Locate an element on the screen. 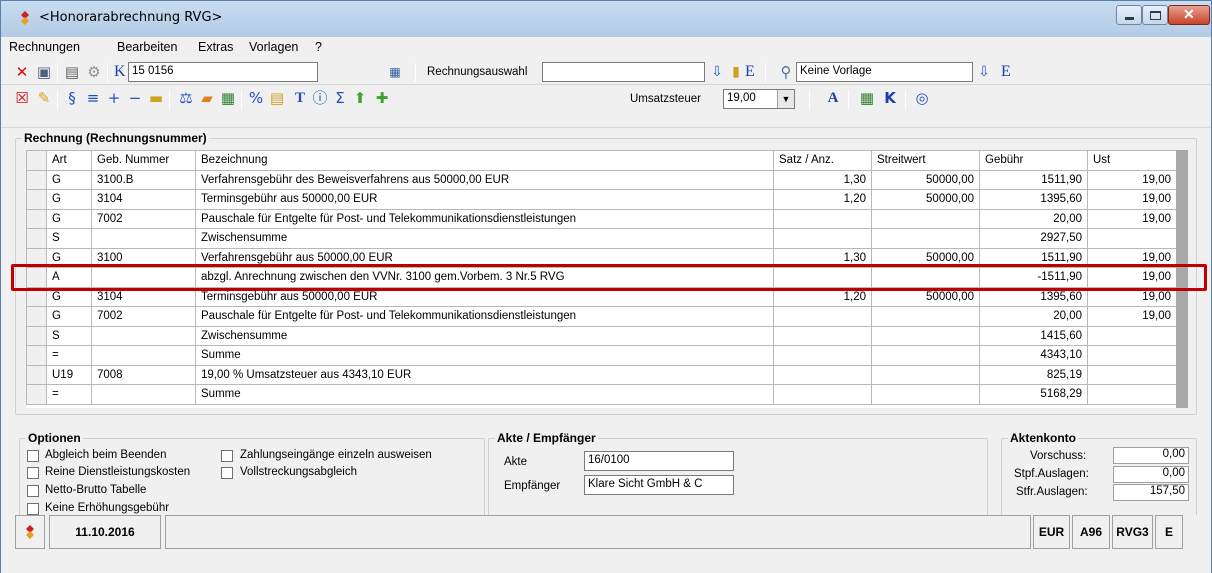 This screenshot has height=573, width=1212. e-label: E is located at coordinates (750, 72).